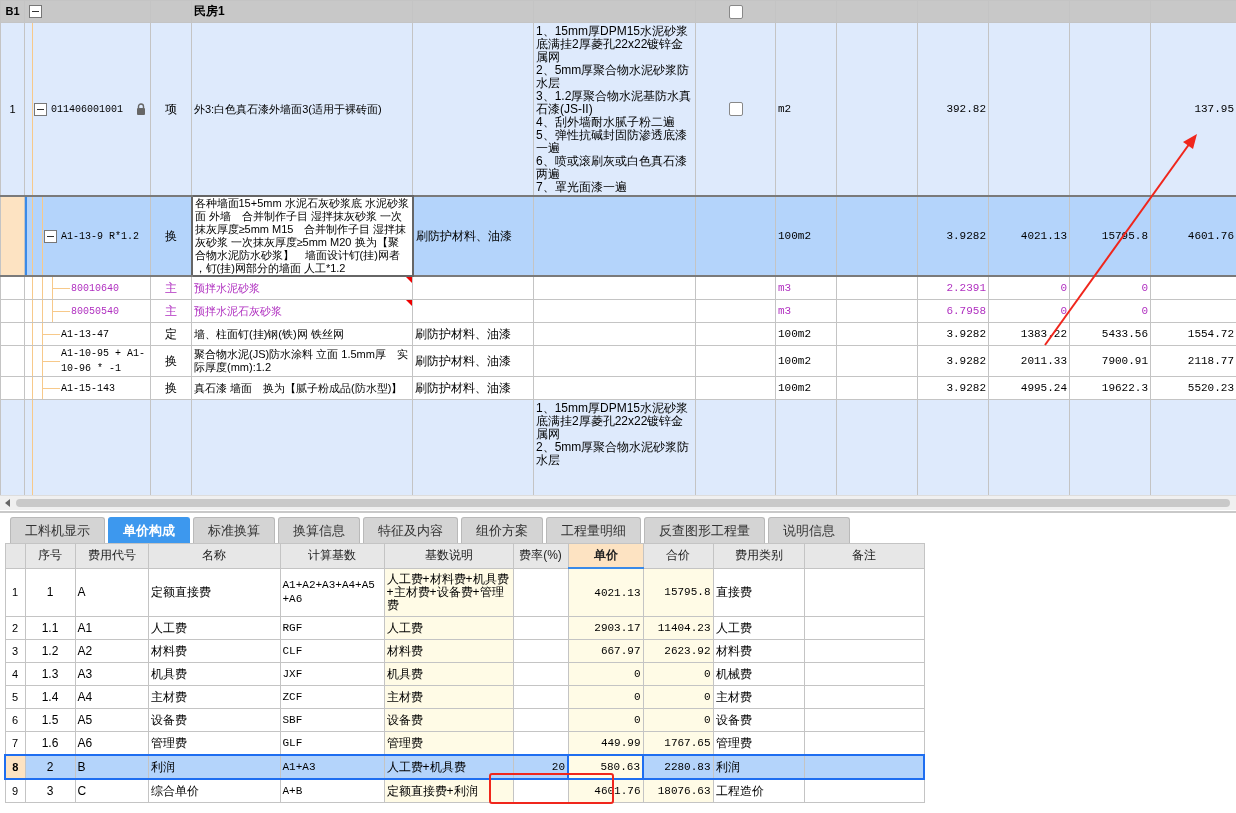 Image resolution: width=1236 pixels, height=813 pixels. What do you see at coordinates (168, 627) in the screenshot?
I see `table-cell: 人工费` at bounding box center [168, 627].